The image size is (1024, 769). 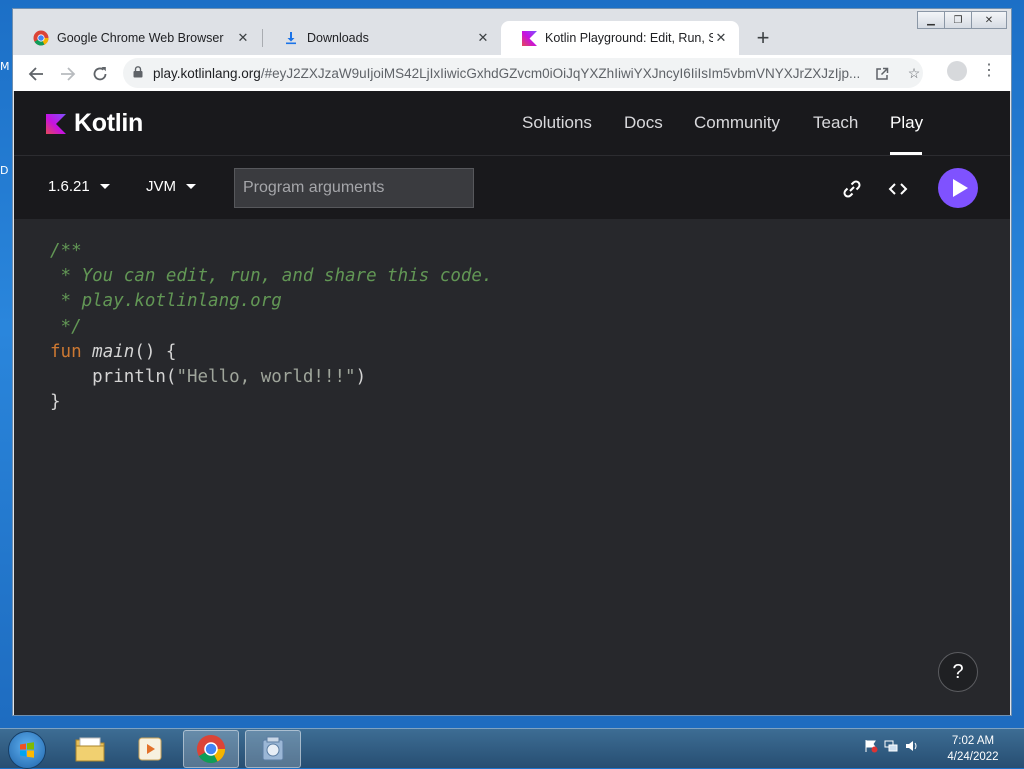 I want to click on taskbar-media-player, so click(x=150, y=749).